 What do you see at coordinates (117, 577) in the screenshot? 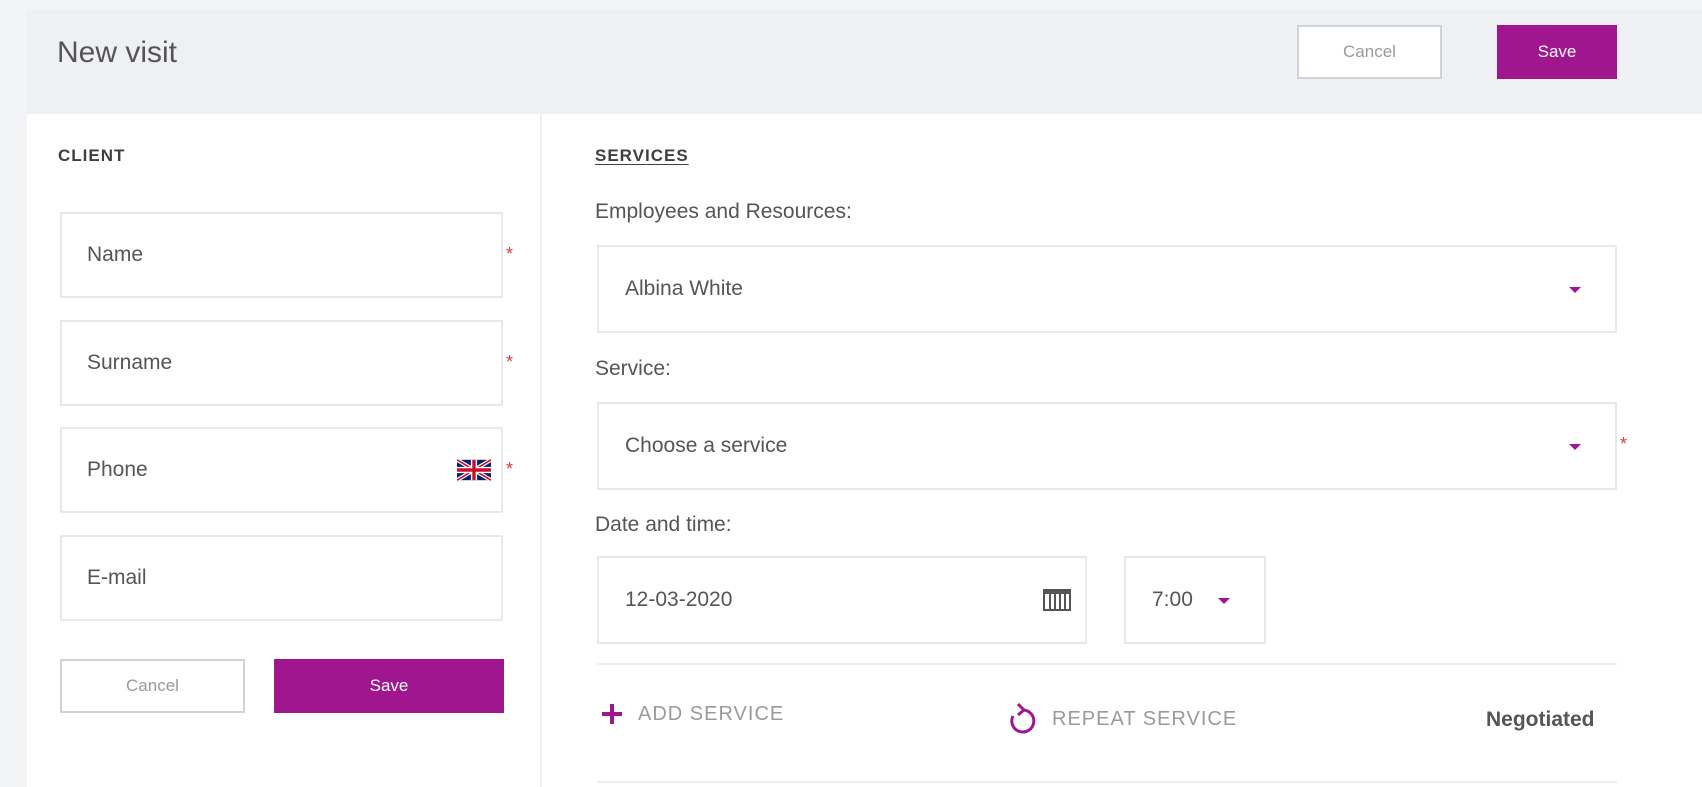
I see `email-field-label: E-mail` at bounding box center [117, 577].